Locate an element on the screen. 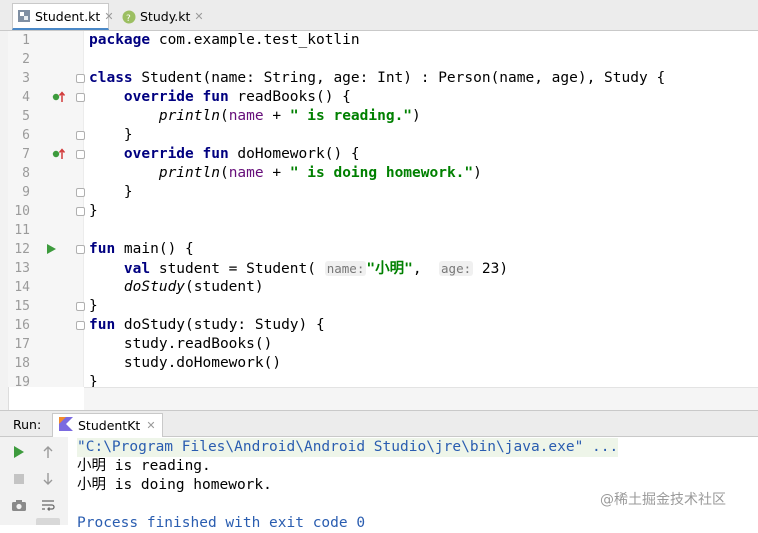 This screenshot has width=758, height=533. run-tab-label: StudentKt is located at coordinates (109, 425).